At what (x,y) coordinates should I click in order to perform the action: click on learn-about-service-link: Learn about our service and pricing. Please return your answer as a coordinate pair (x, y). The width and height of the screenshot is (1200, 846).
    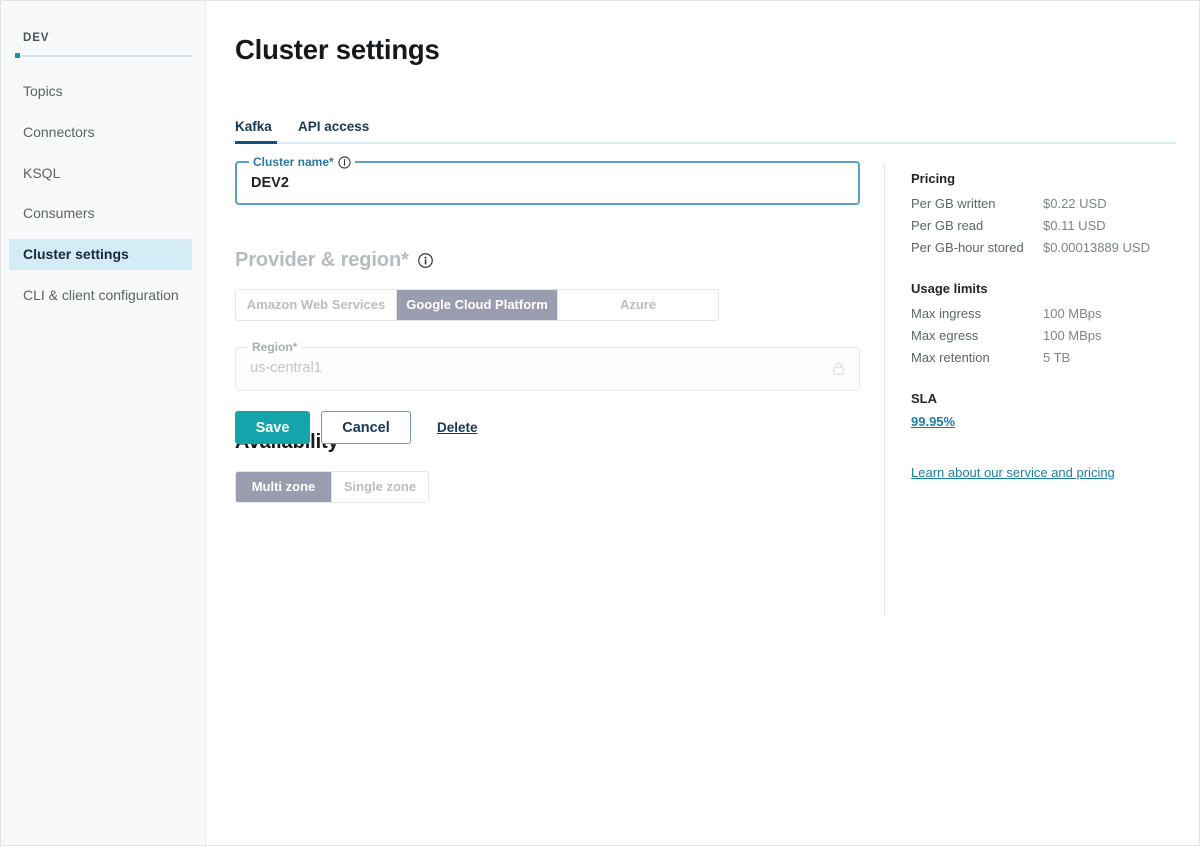
    Looking at the image, I should click on (1013, 472).